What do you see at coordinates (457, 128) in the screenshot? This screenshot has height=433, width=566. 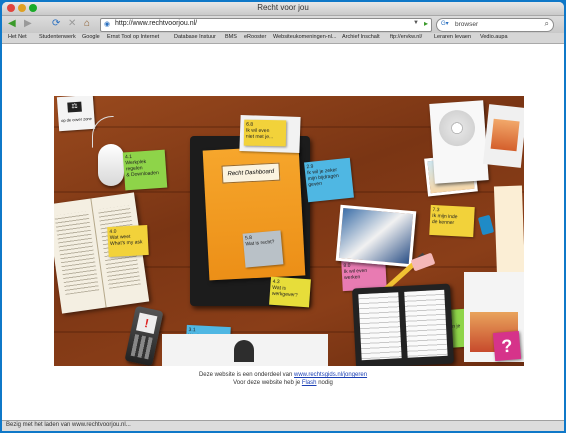 I see `cd-icon` at bounding box center [457, 128].